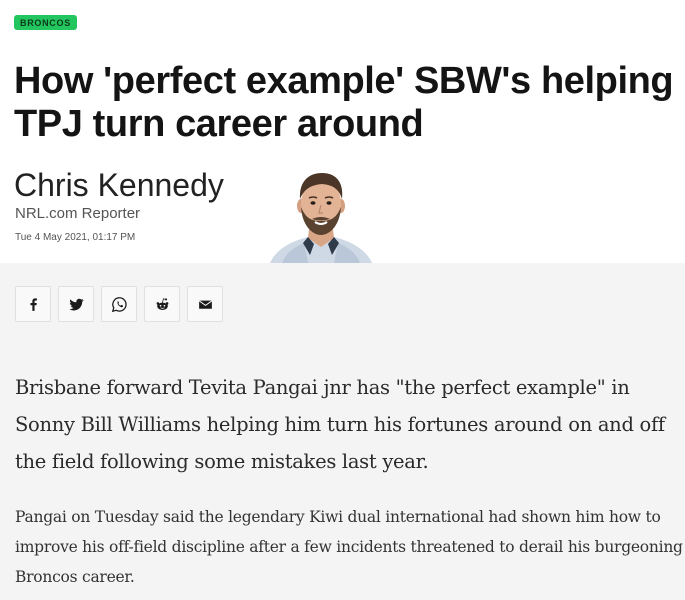 This screenshot has height=600, width=685. I want to click on share-bar, so click(119, 304).